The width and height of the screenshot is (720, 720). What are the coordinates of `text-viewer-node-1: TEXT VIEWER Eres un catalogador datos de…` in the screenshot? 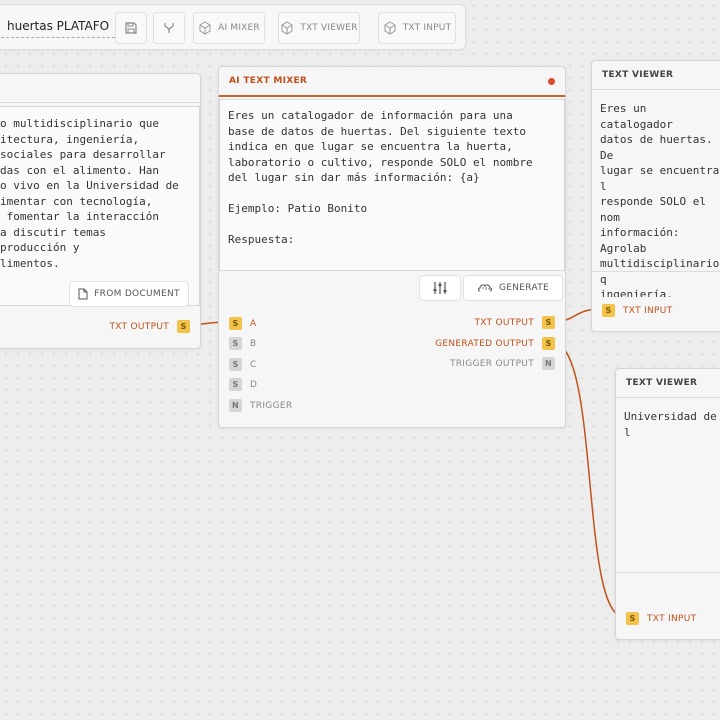 It's located at (655, 196).